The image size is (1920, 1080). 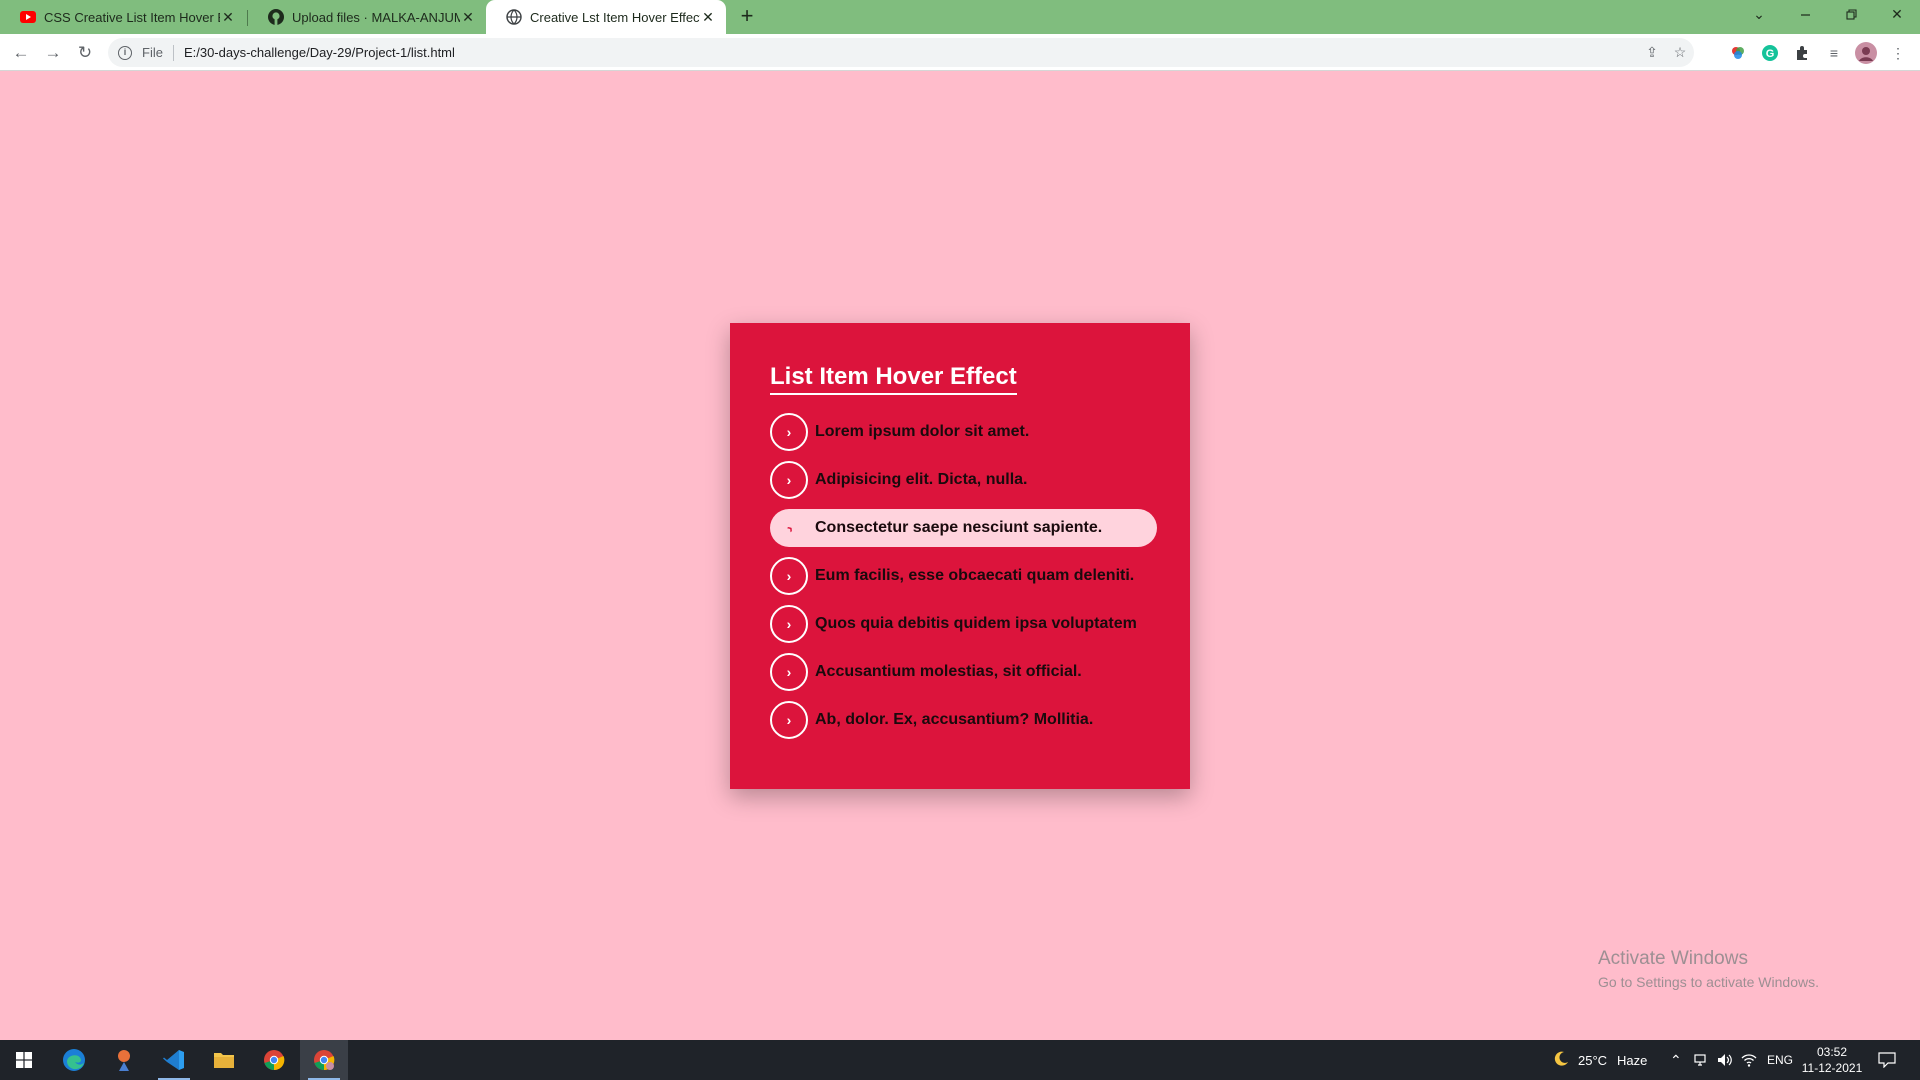 What do you see at coordinates (514, 17) in the screenshot?
I see `globe-icon` at bounding box center [514, 17].